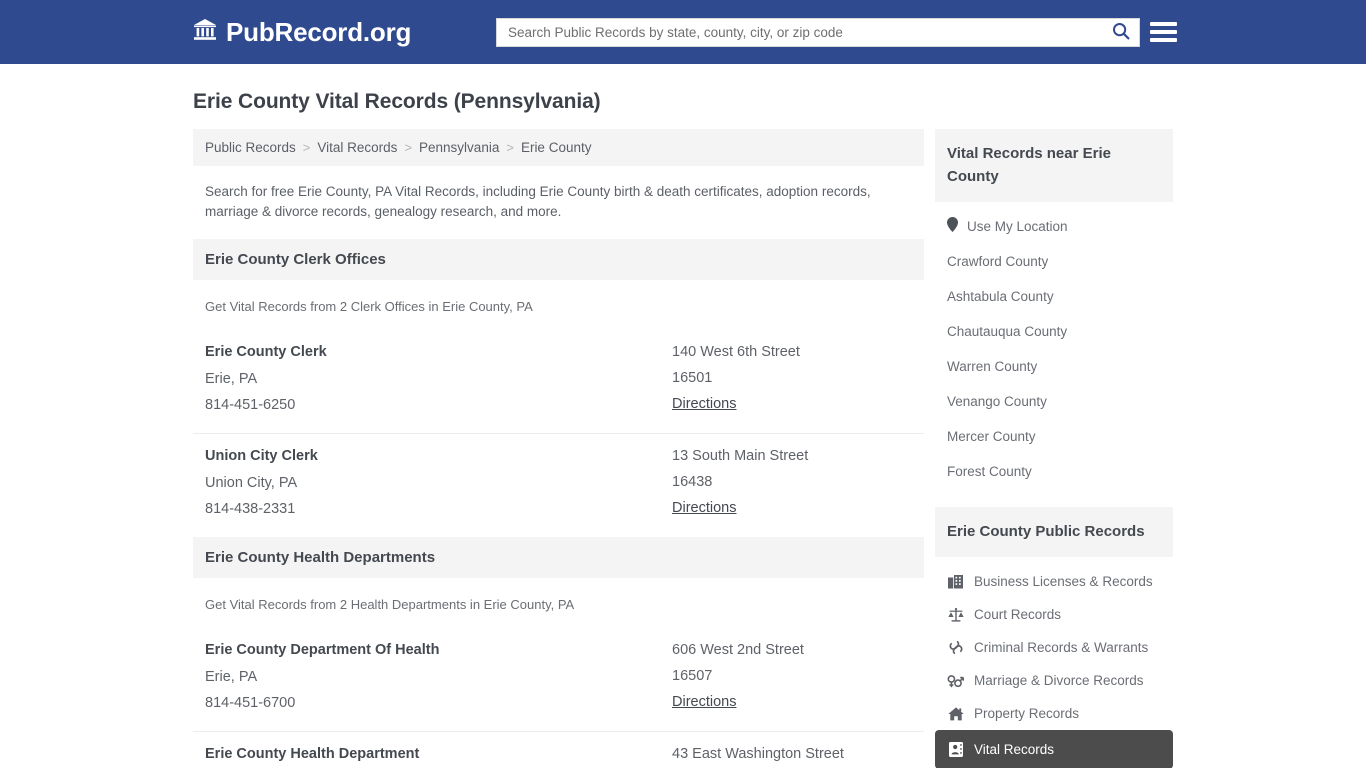 The width and height of the screenshot is (1366, 768). I want to click on sidebar-item-criminal-records: Criminal Records & Warrants, so click(1054, 647).